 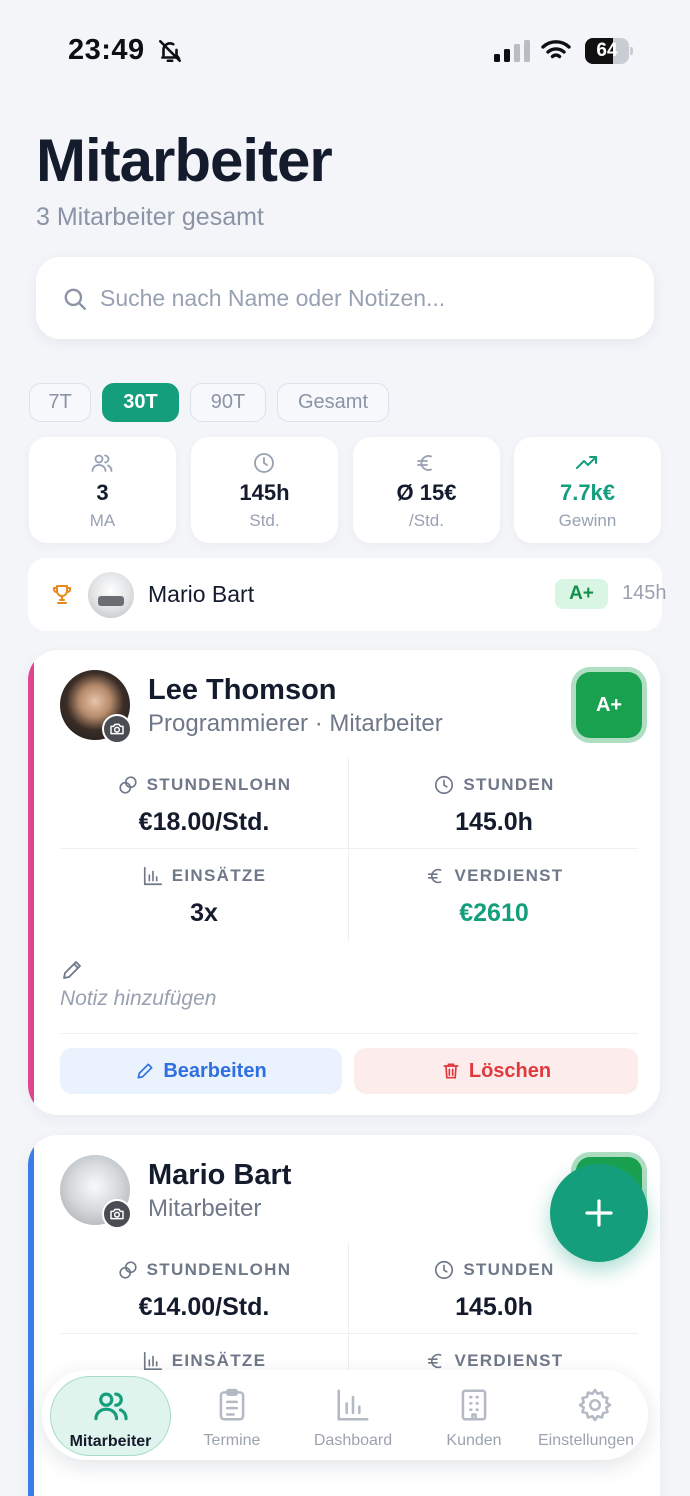 I want to click on stat-card-profit: 7.7k€ Gewinn, so click(x=587, y=490).